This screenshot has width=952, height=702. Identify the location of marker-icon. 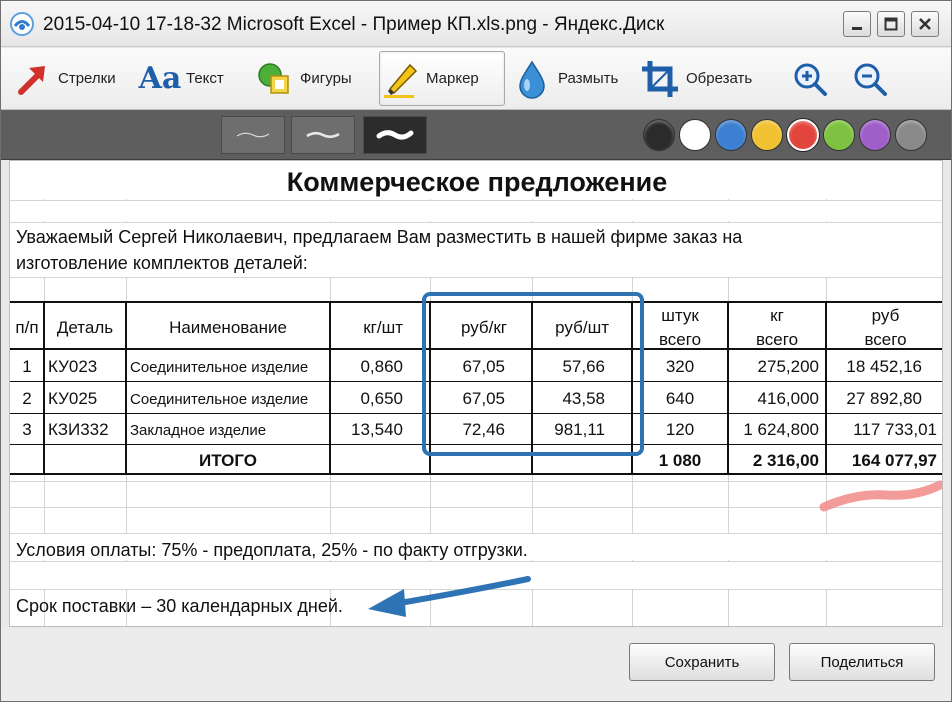
(401, 80).